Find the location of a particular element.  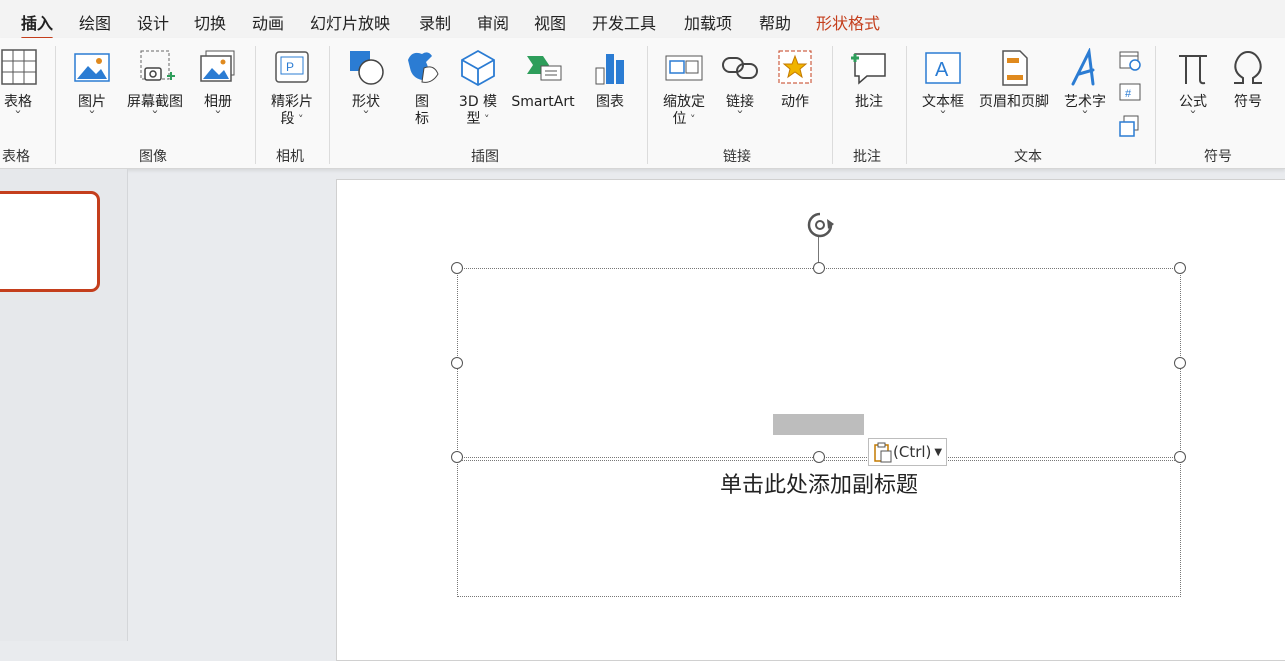

group-label-comments: 批注 is located at coordinates (867, 157).